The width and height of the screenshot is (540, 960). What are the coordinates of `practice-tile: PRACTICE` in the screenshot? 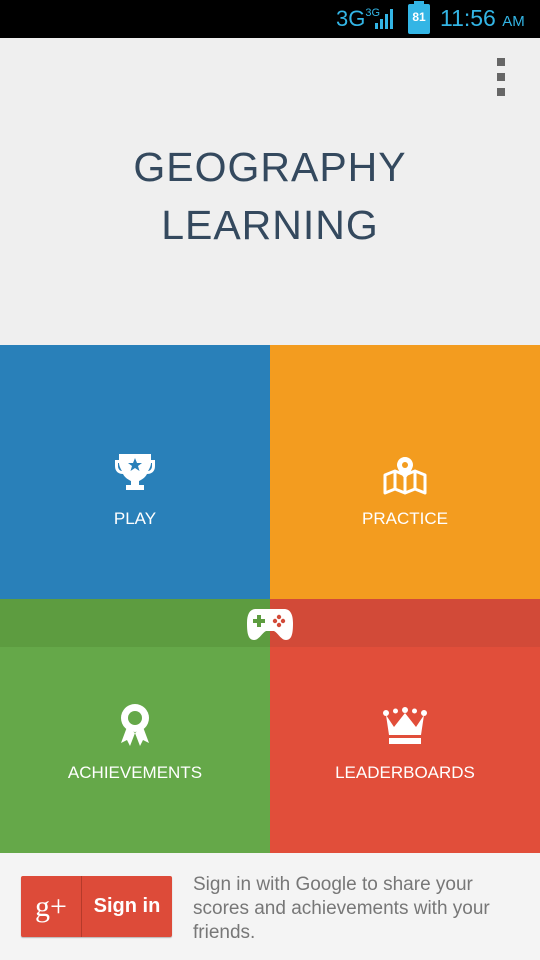 It's located at (405, 472).